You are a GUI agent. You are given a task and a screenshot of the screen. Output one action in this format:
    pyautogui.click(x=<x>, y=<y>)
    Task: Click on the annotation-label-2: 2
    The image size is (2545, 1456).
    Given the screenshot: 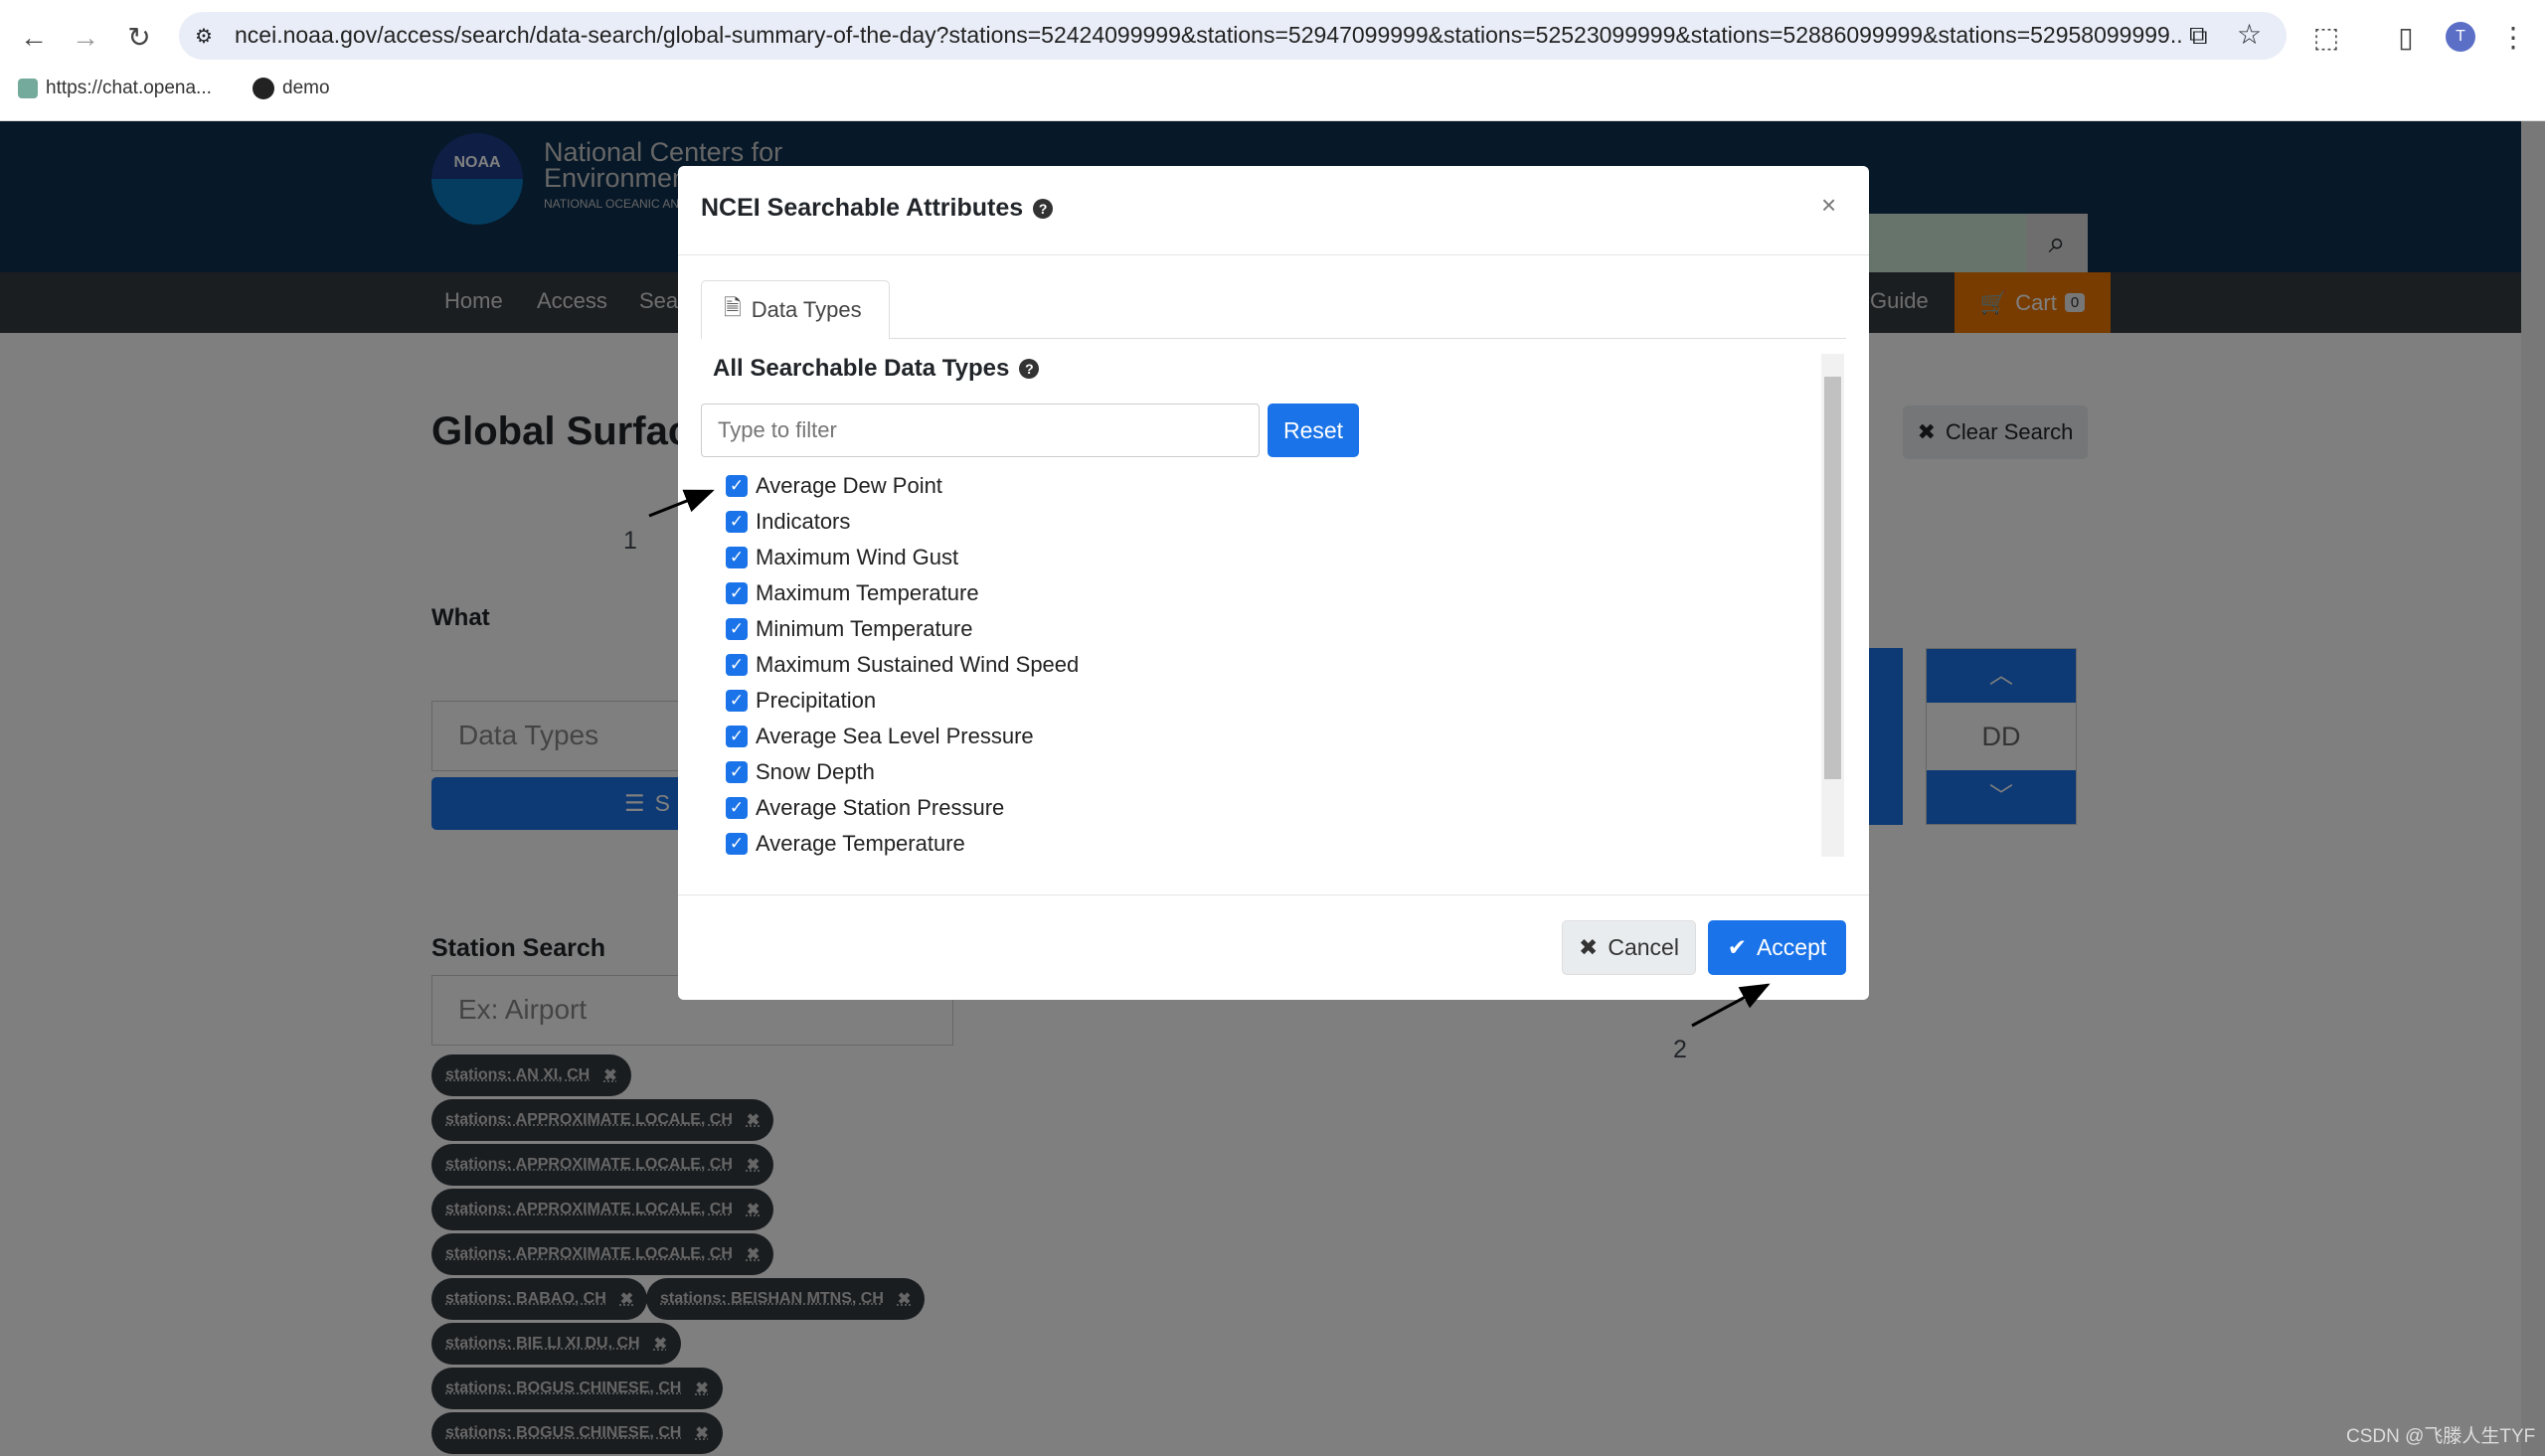 What is the action you would take?
    pyautogui.click(x=1680, y=1049)
    